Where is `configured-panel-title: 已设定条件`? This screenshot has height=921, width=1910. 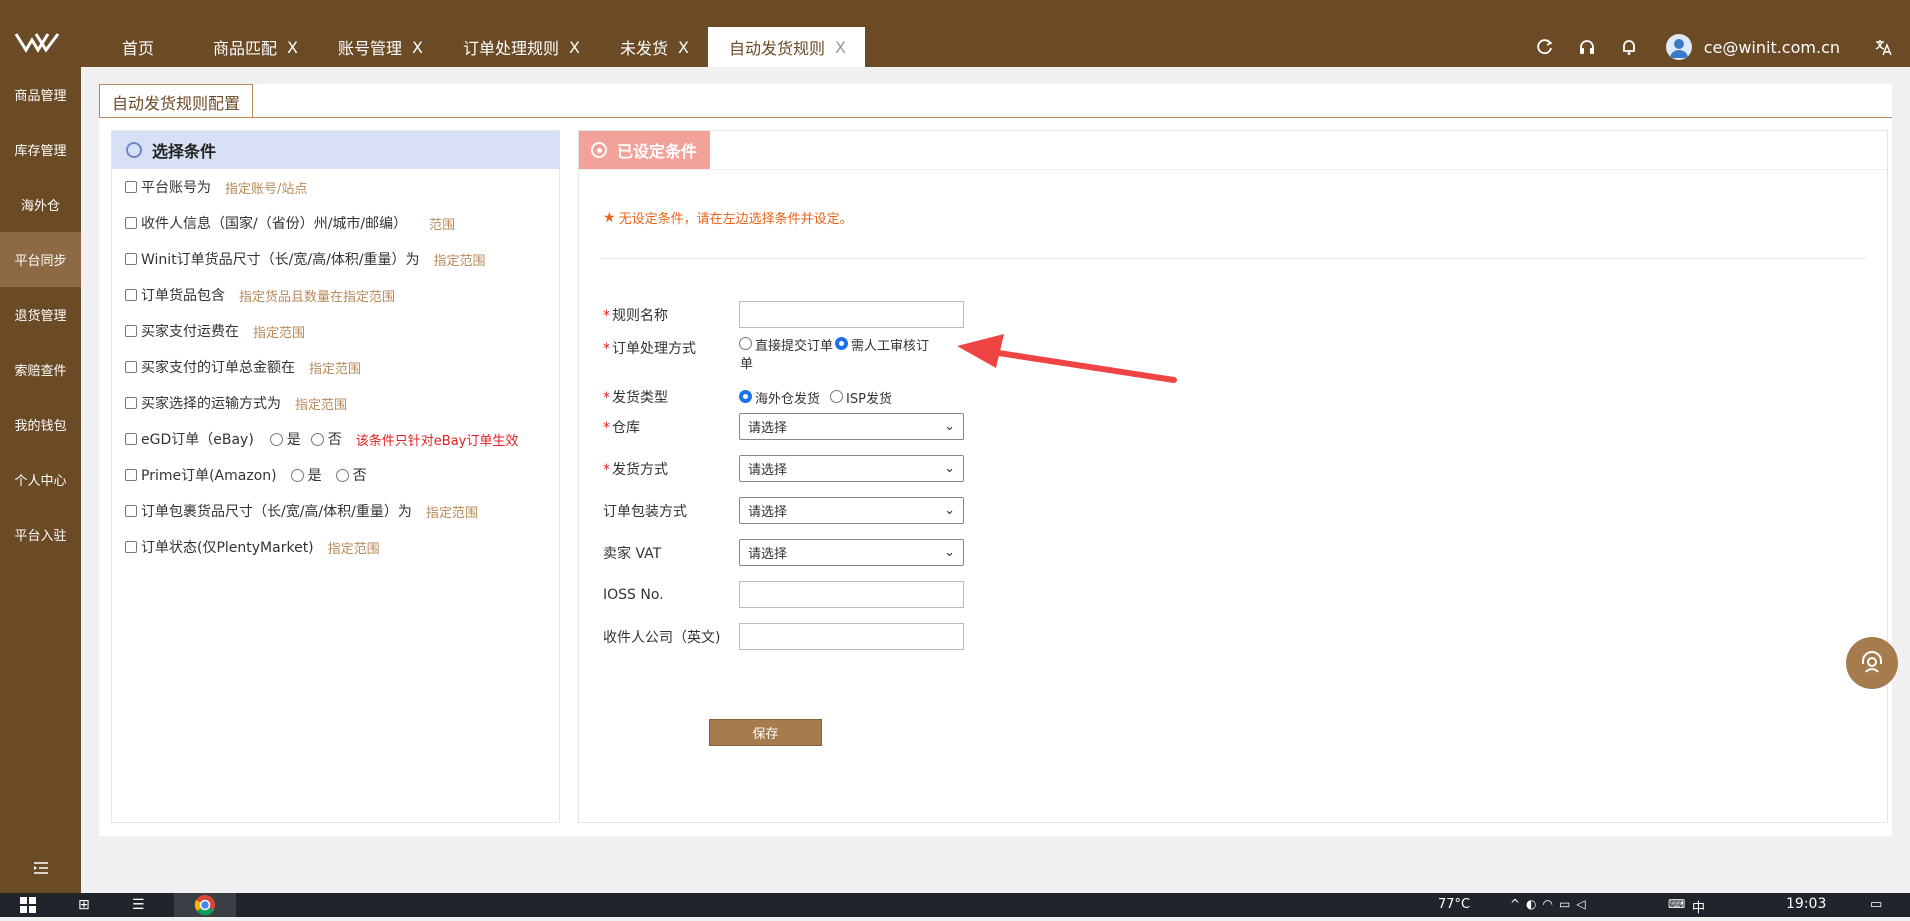
configured-panel-title: 已设定条件 is located at coordinates (657, 151).